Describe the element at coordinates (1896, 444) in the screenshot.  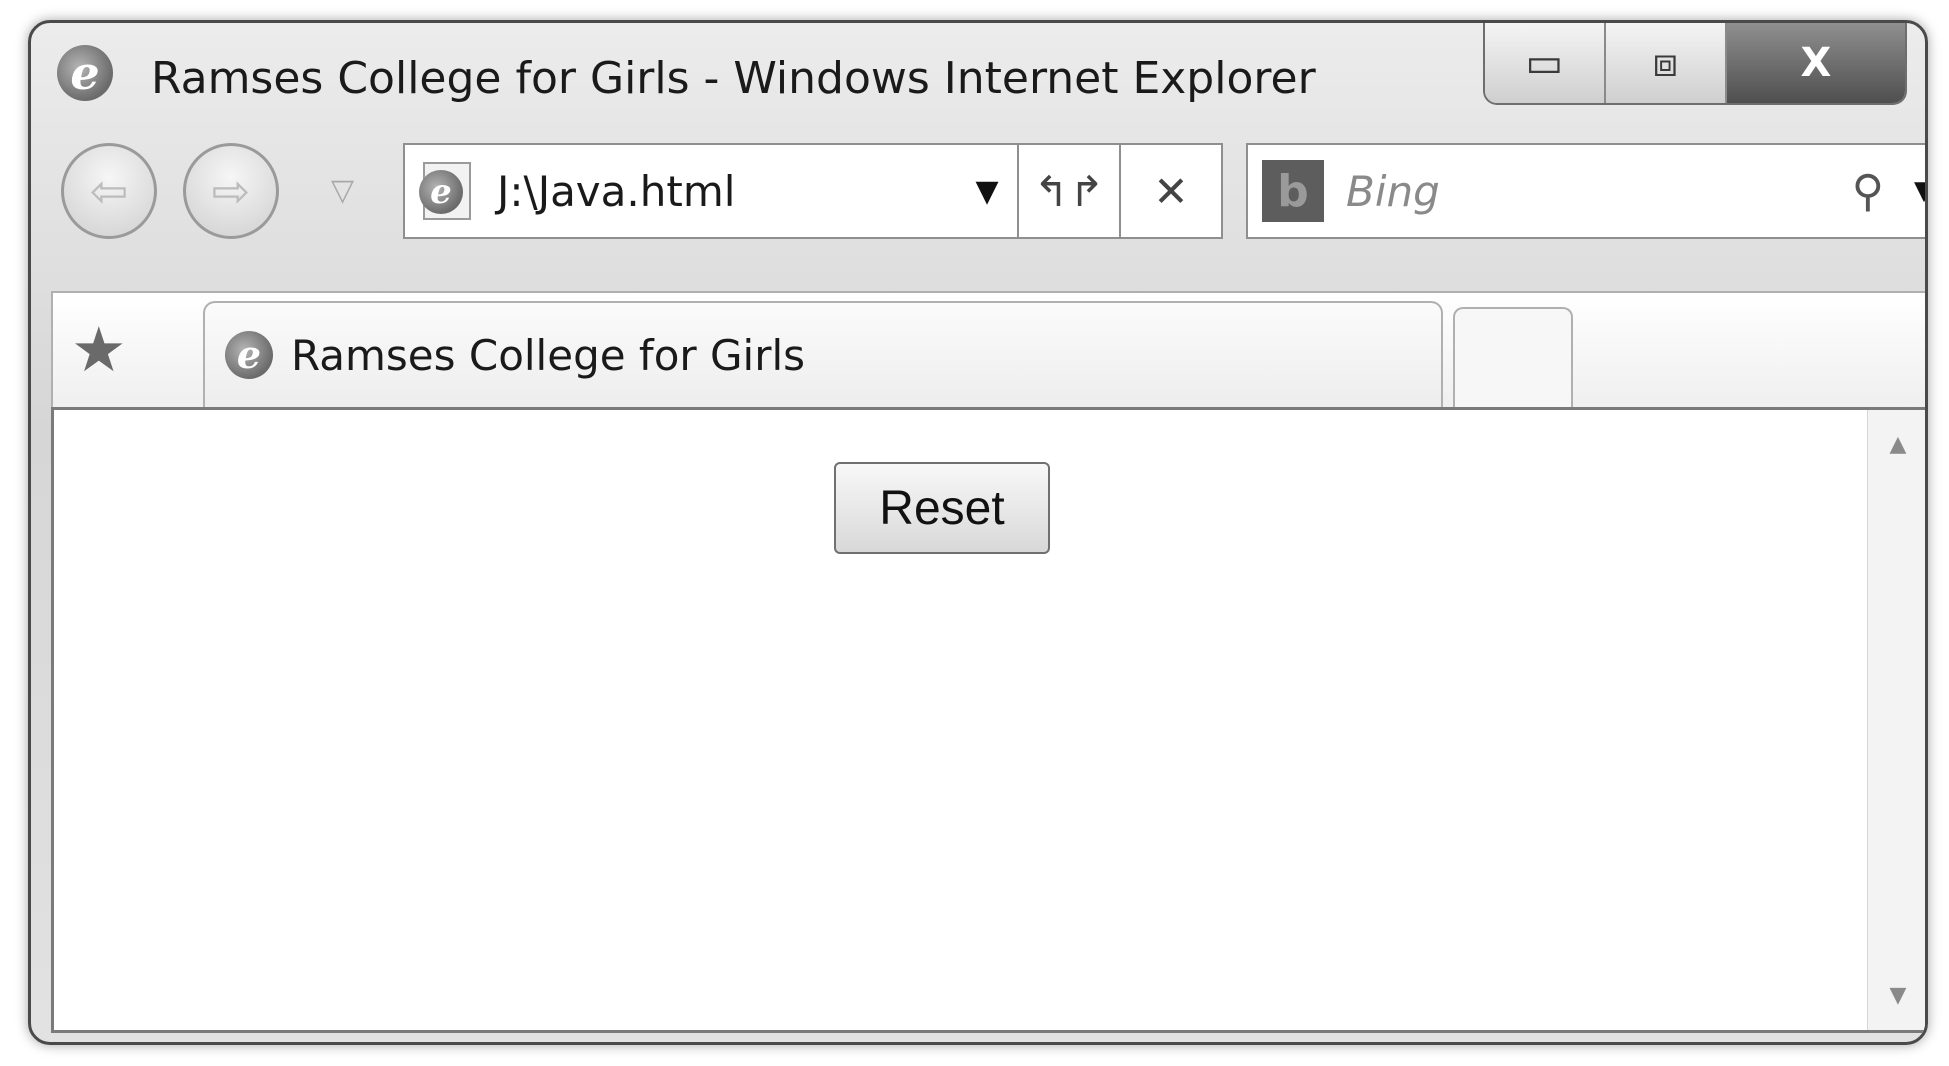
I see `scroll-up-arrow-icon: ▲` at that location.